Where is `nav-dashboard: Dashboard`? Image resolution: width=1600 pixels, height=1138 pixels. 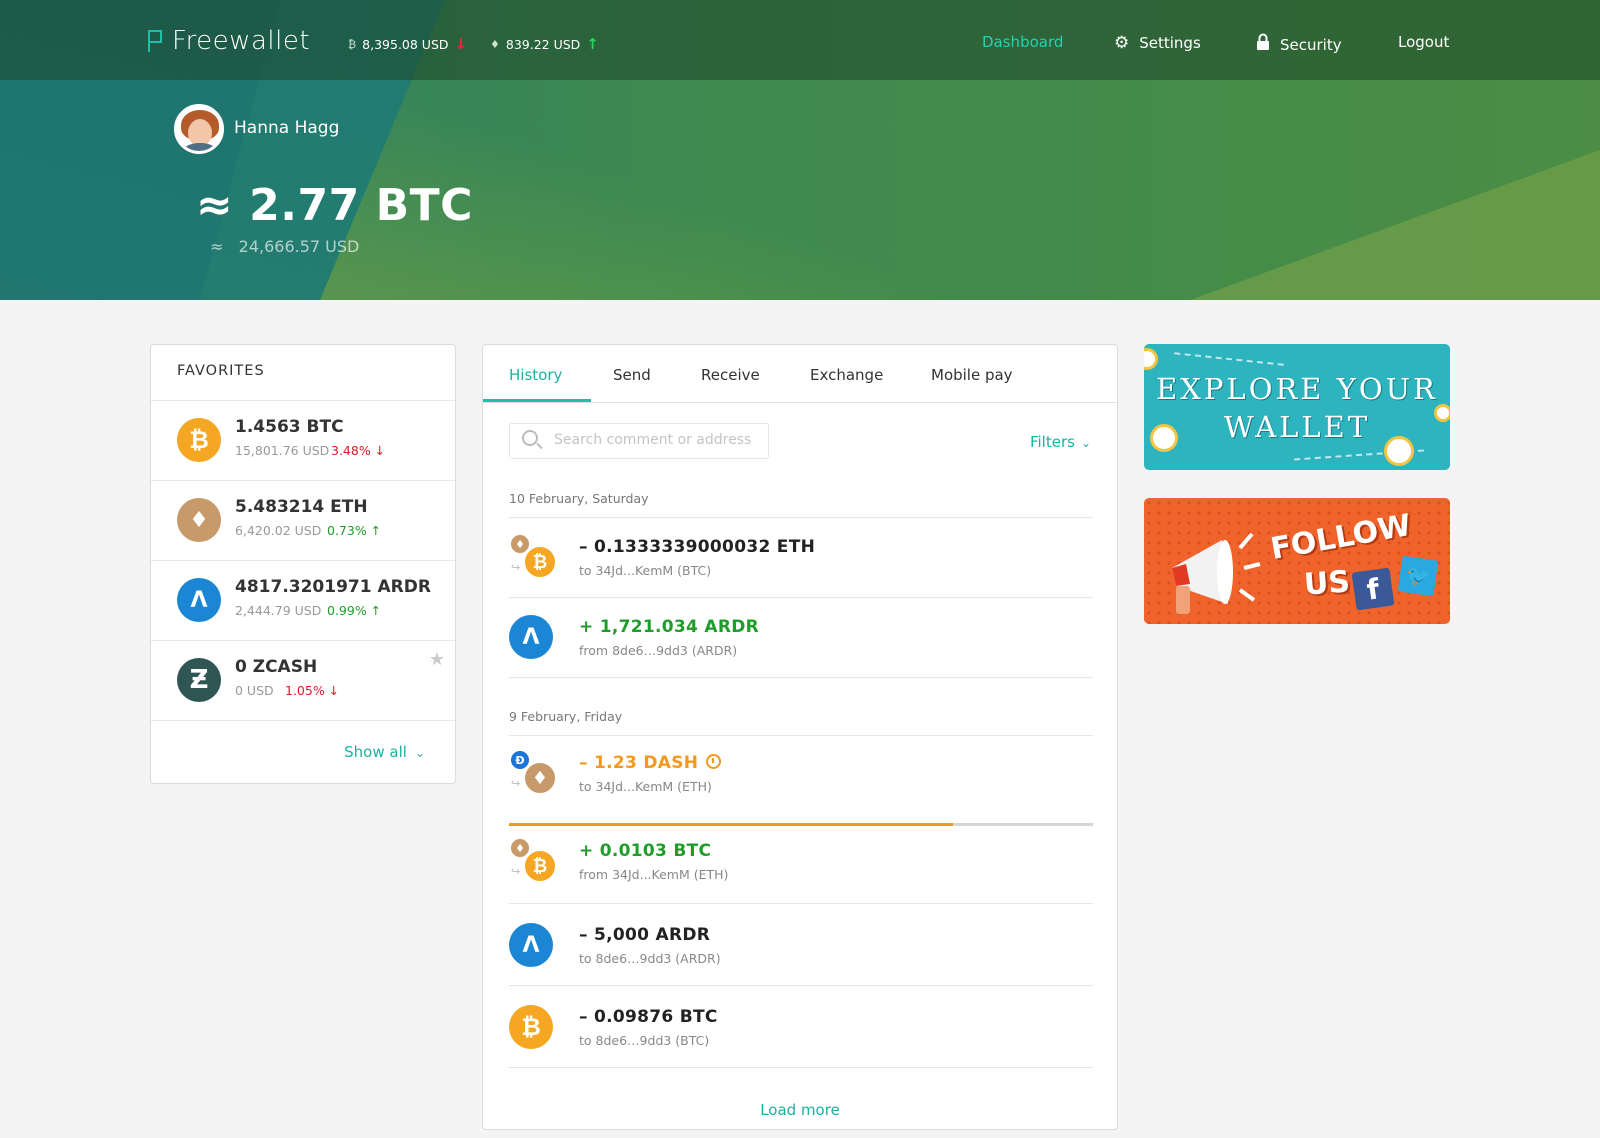 nav-dashboard: Dashboard is located at coordinates (1022, 42).